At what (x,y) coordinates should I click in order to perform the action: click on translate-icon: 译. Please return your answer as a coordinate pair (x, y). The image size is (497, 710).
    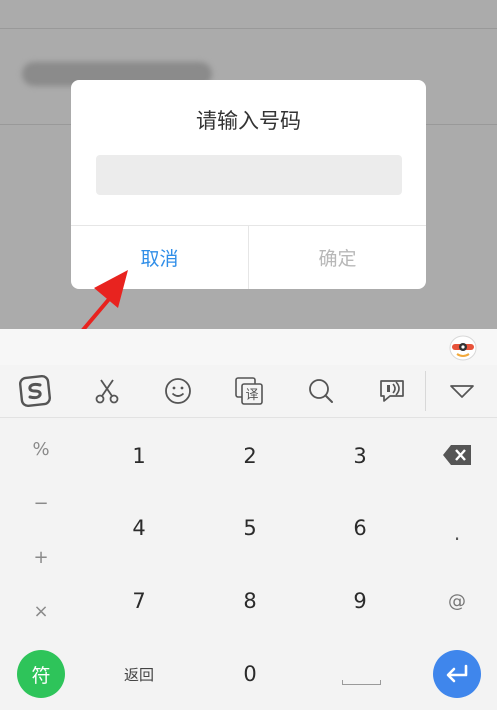
    Looking at the image, I should click on (249, 391).